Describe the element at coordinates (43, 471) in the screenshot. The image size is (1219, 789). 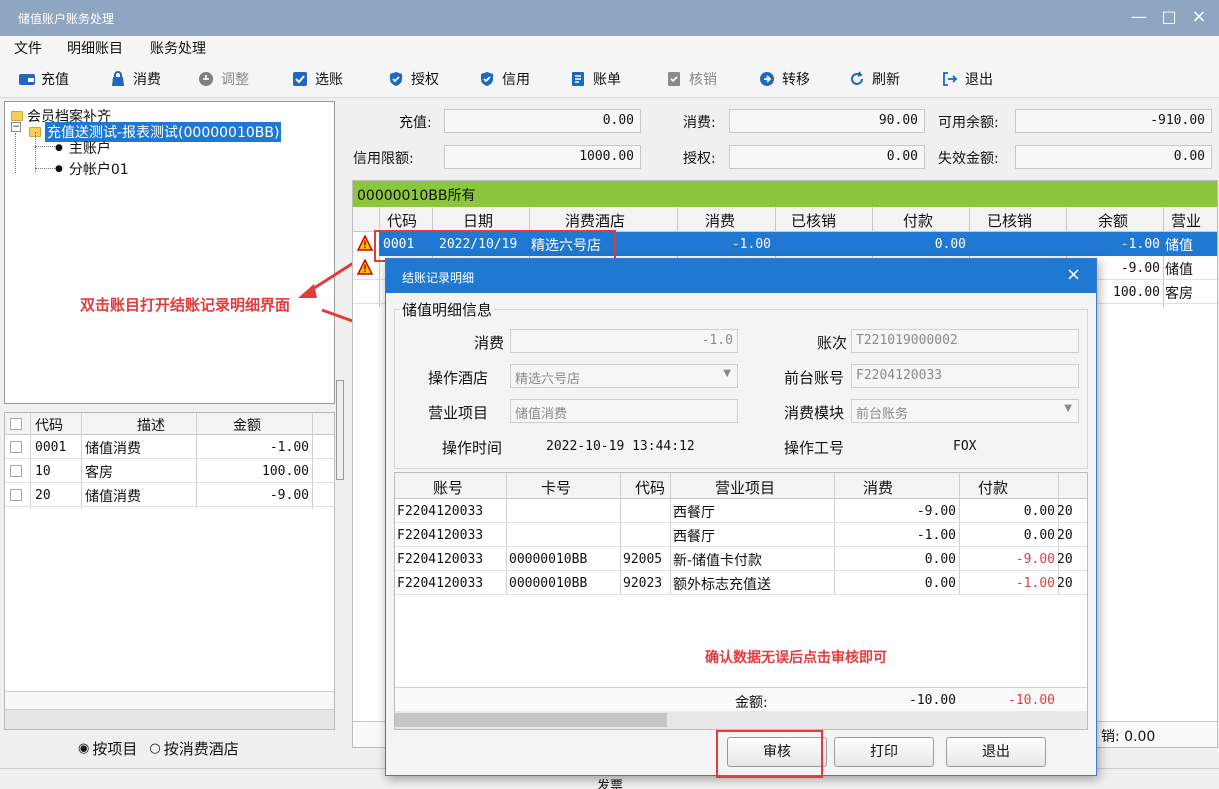
I see `row-code: 10` at that location.